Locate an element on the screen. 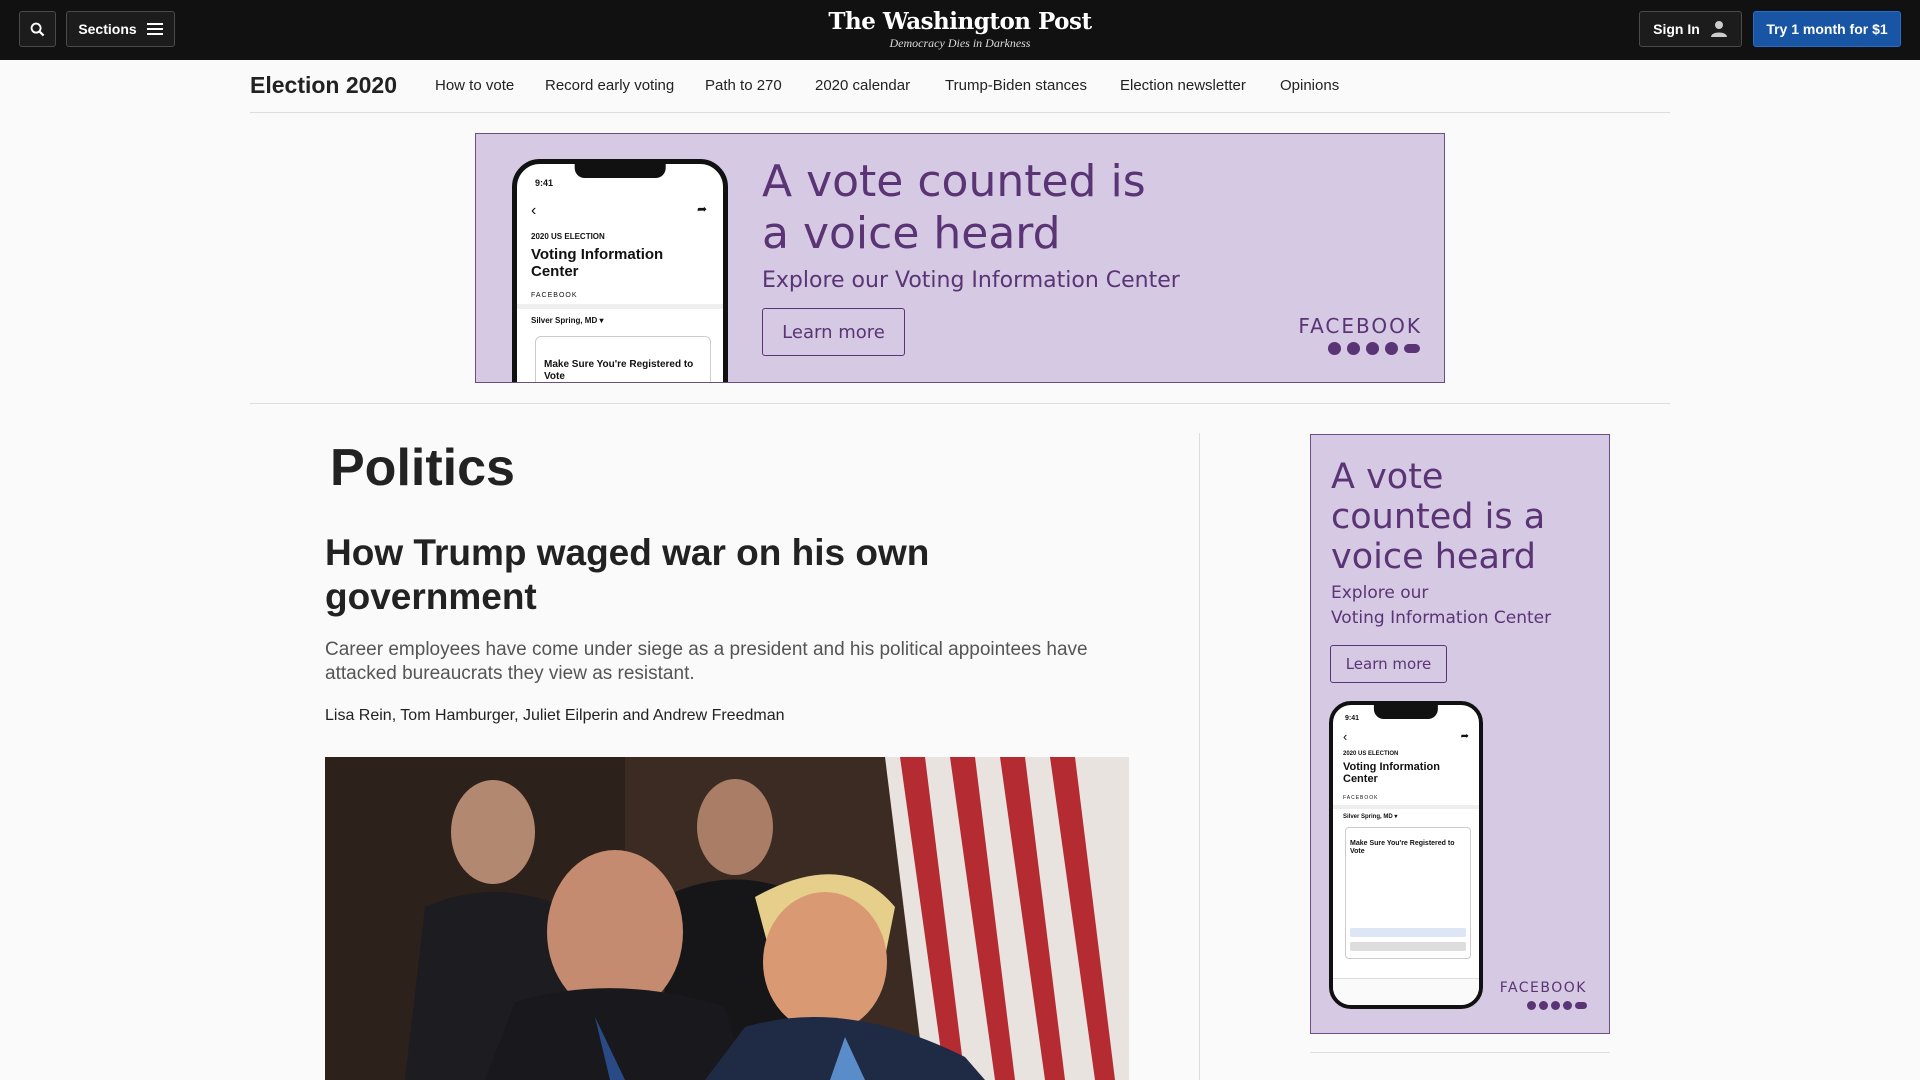 The image size is (1920, 1080). side-ad-learn-more-button: Learn more is located at coordinates (1388, 664).